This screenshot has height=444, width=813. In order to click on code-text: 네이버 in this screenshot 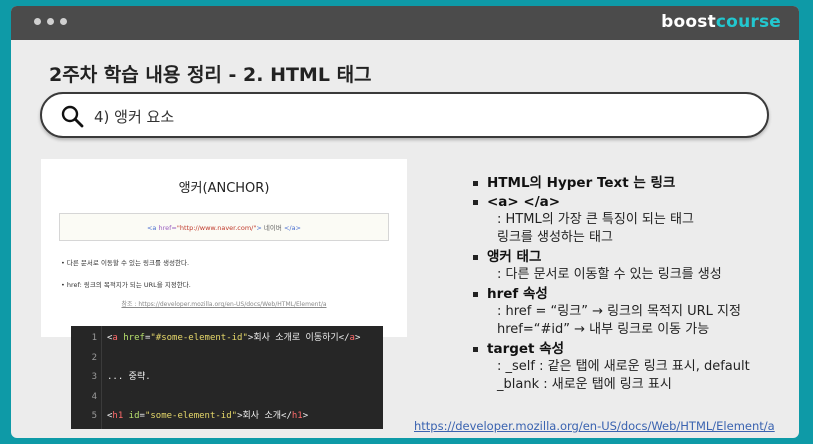, I will do `click(272, 228)`.